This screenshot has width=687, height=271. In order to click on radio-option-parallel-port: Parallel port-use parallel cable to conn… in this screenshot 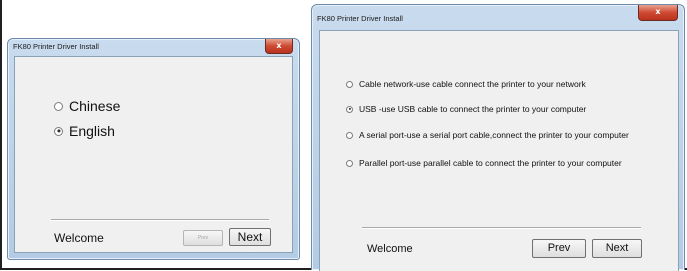, I will do `click(484, 163)`.